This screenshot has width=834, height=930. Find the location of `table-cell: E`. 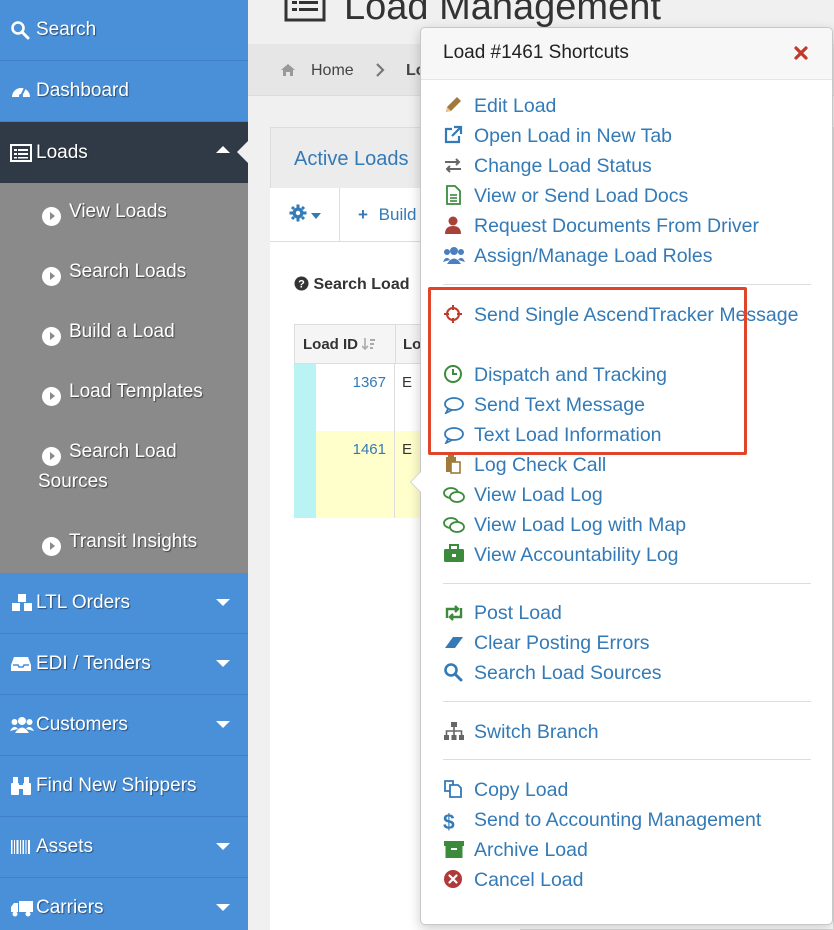

table-cell: E is located at coordinates (407, 449).